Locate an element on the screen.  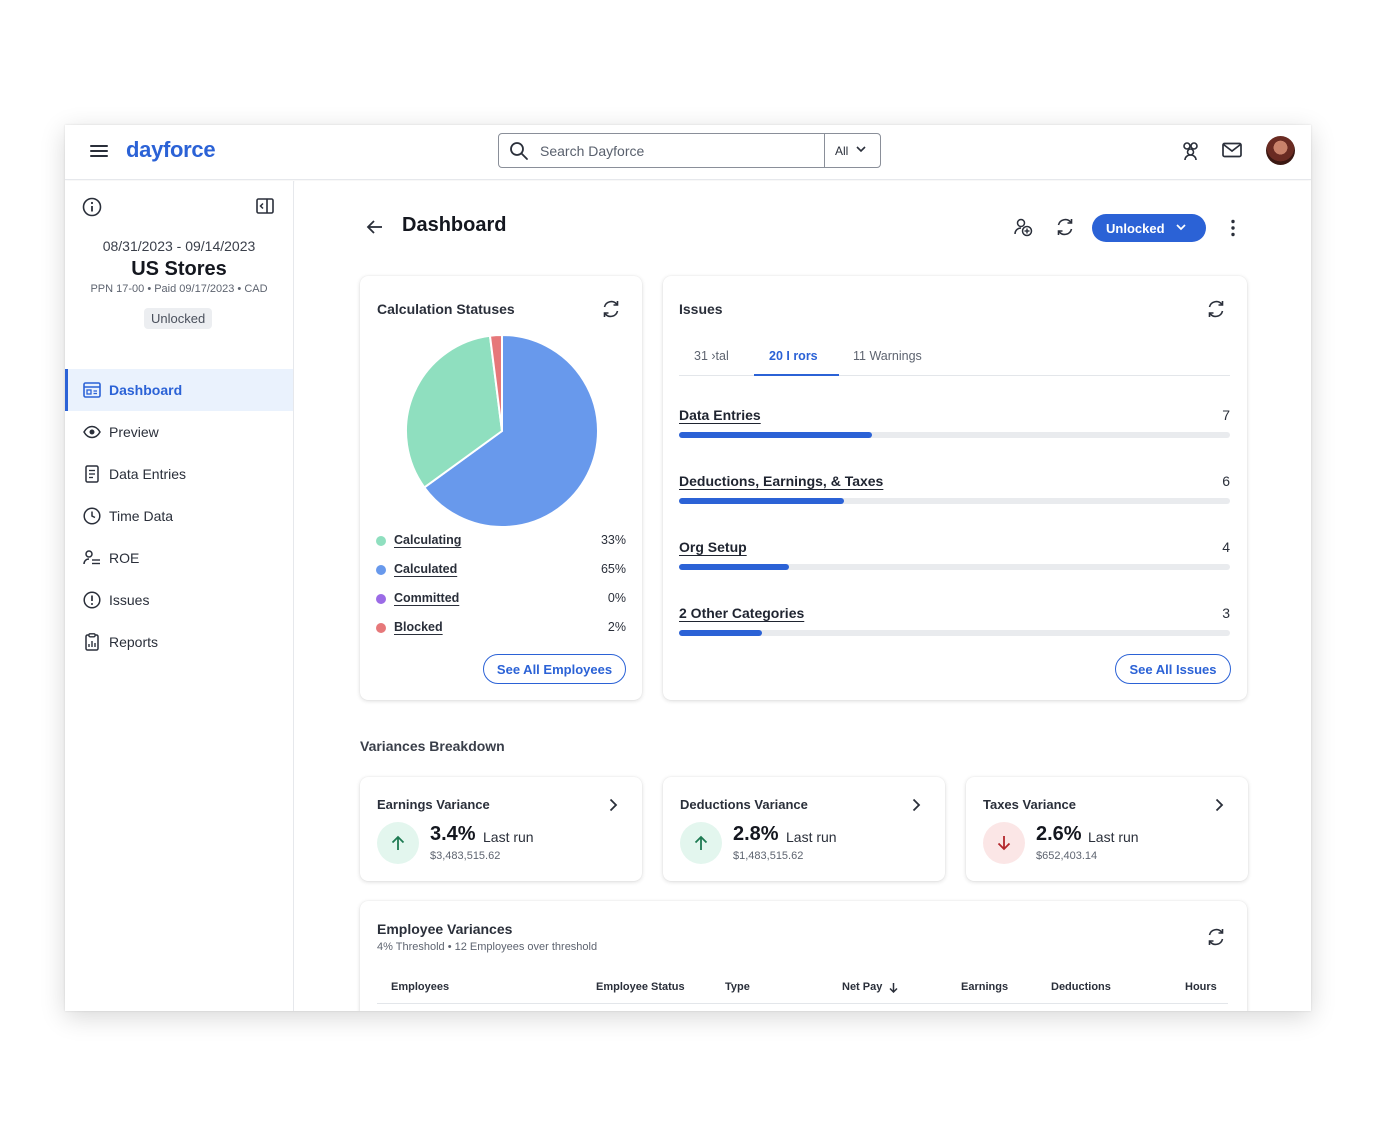
issue-category-count: 6 is located at coordinates (1226, 481).